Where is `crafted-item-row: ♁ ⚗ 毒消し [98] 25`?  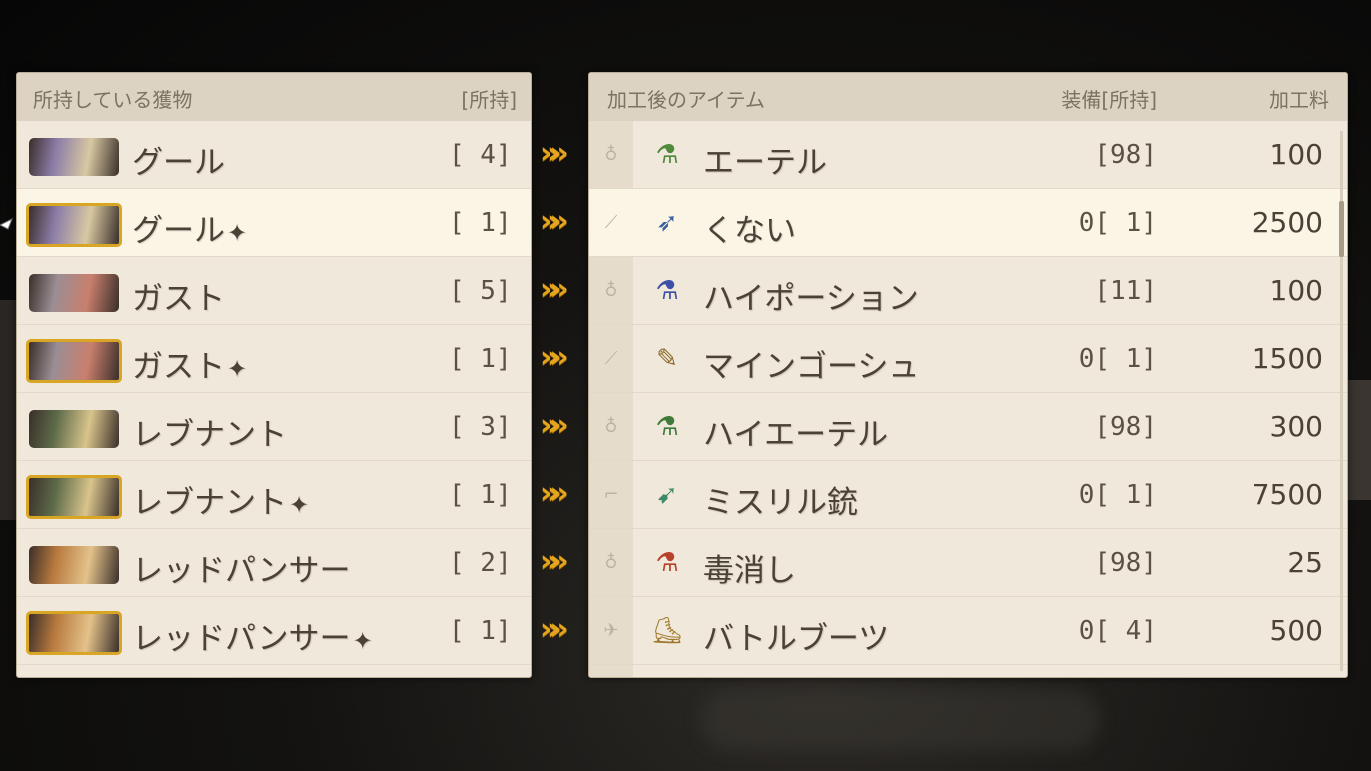 crafted-item-row: ♁ ⚗ 毒消し [98] 25 is located at coordinates (968, 563).